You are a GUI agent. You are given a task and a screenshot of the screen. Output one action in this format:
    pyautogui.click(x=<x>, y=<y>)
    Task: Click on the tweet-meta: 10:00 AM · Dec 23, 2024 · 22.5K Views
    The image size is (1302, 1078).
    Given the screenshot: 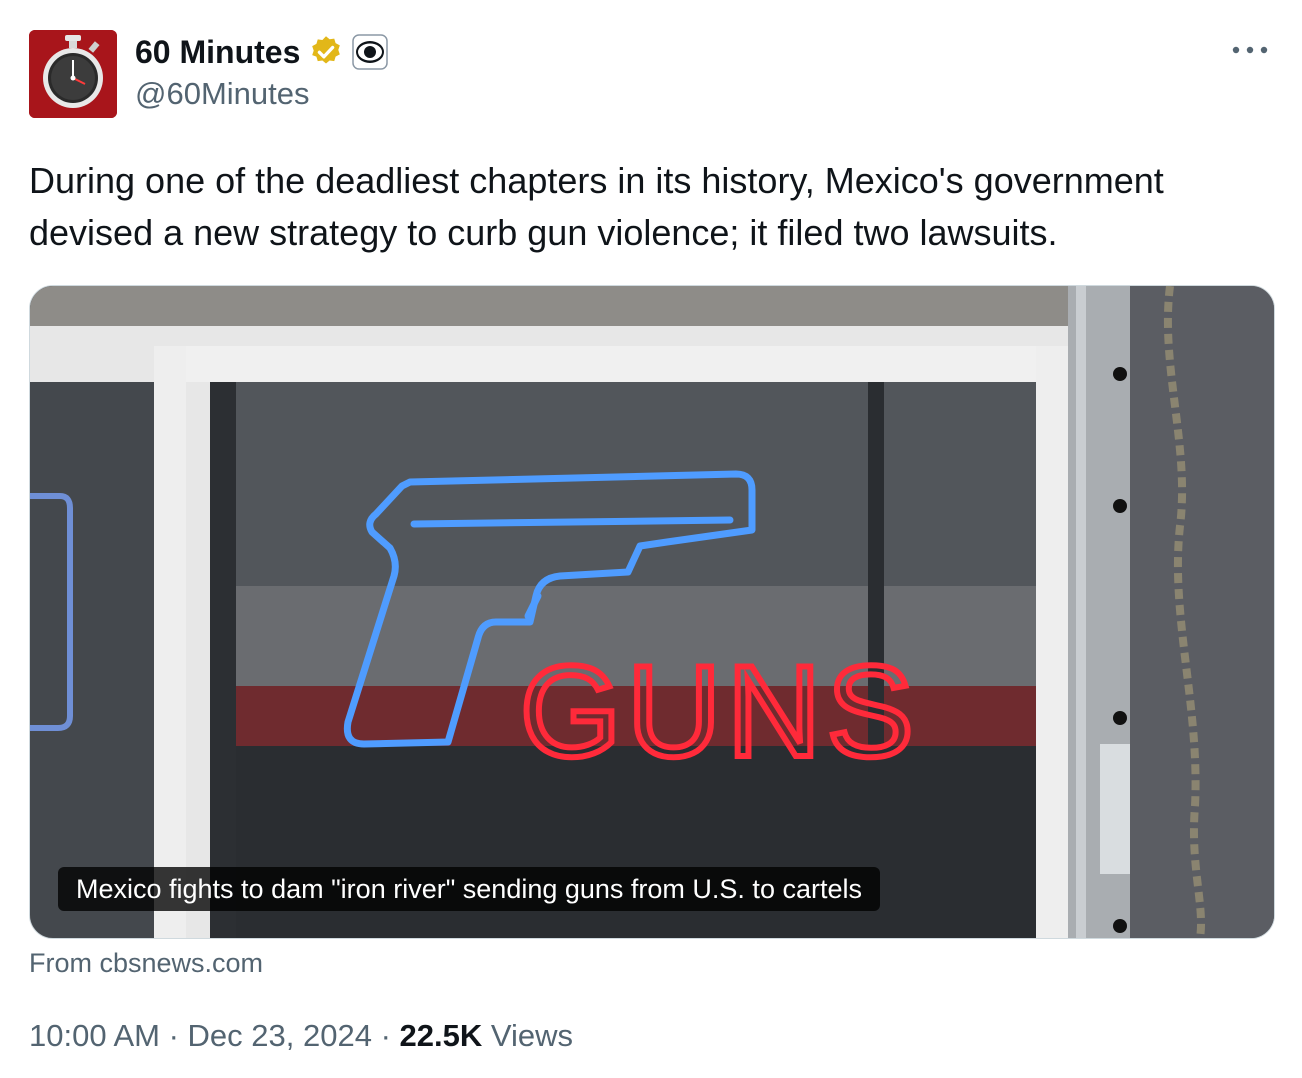 What is the action you would take?
    pyautogui.click(x=301, y=1036)
    